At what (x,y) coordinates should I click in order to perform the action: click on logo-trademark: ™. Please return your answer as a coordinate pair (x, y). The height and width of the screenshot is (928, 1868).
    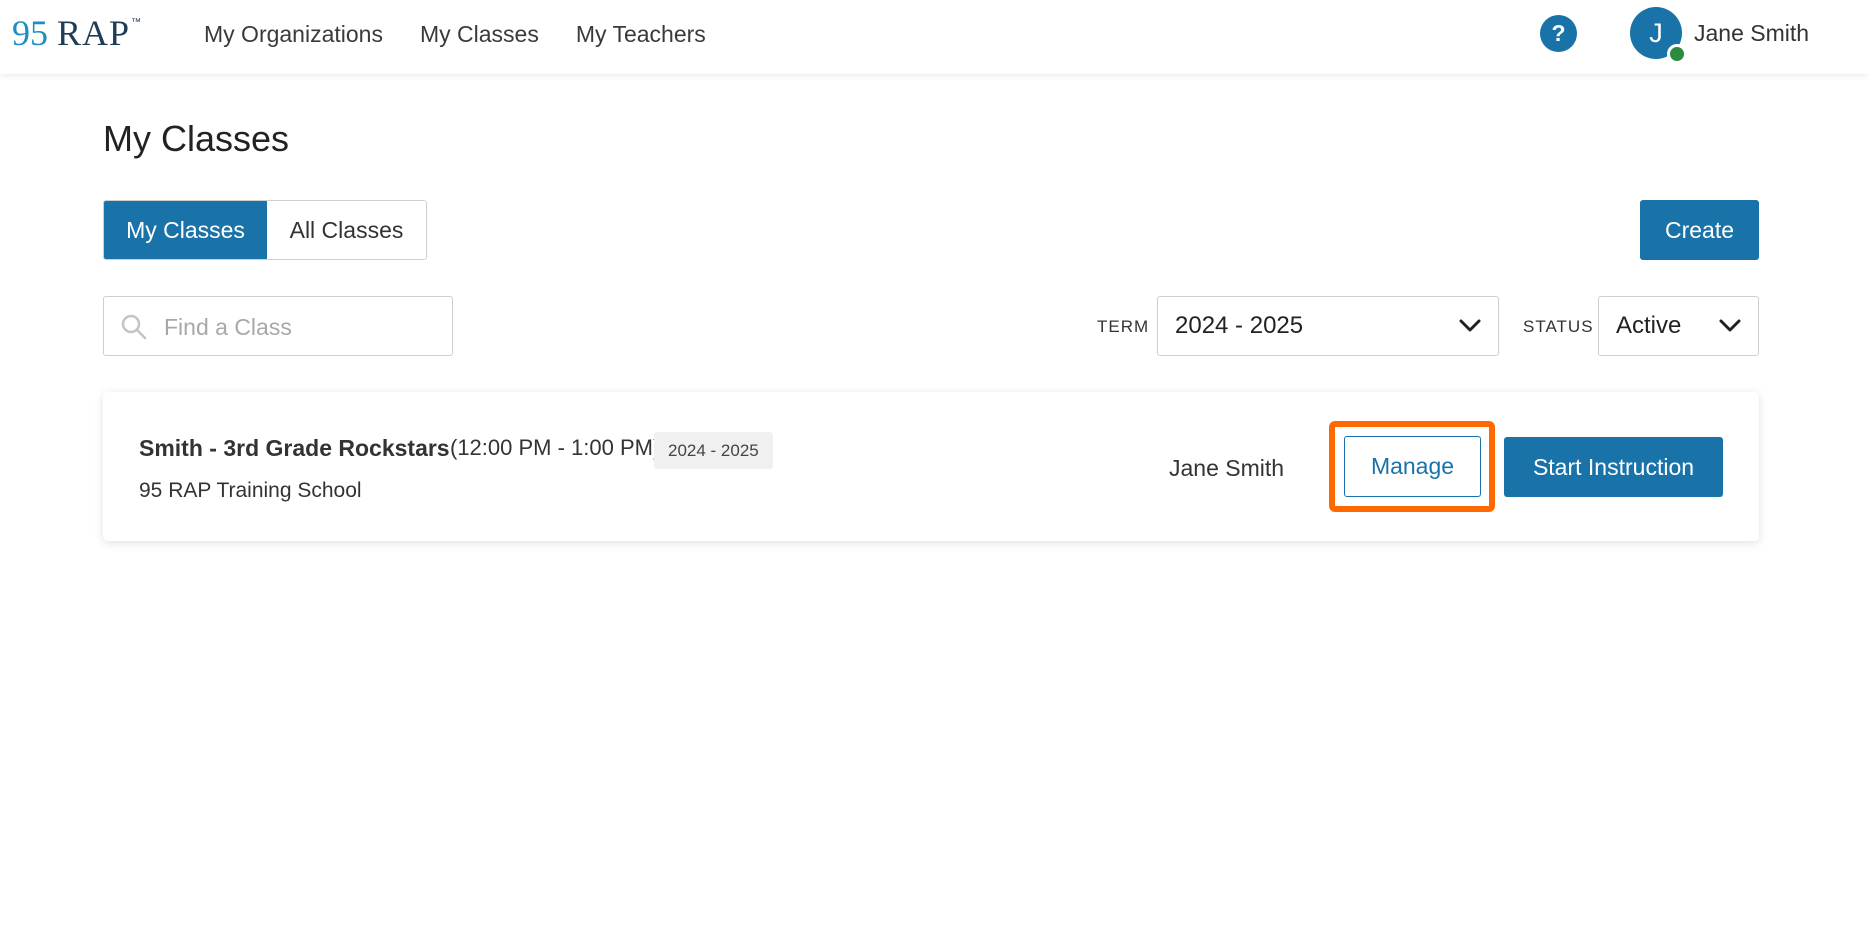
    Looking at the image, I should click on (136, 22).